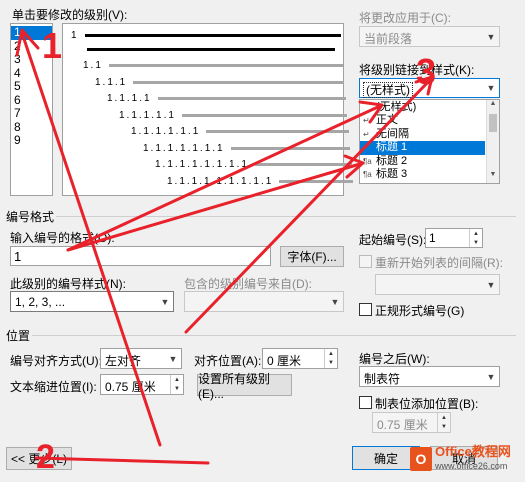 This screenshot has height=482, width=525. Describe the element at coordinates (422, 161) in the screenshot. I see `style-list-item: ¶a 标题 2` at that location.